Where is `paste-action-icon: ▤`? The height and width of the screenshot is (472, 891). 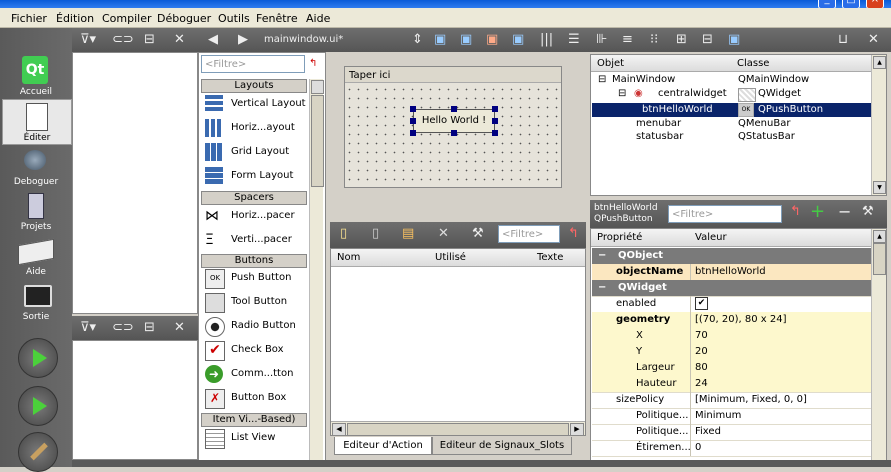 paste-action-icon: ▤ is located at coordinates (408, 233).